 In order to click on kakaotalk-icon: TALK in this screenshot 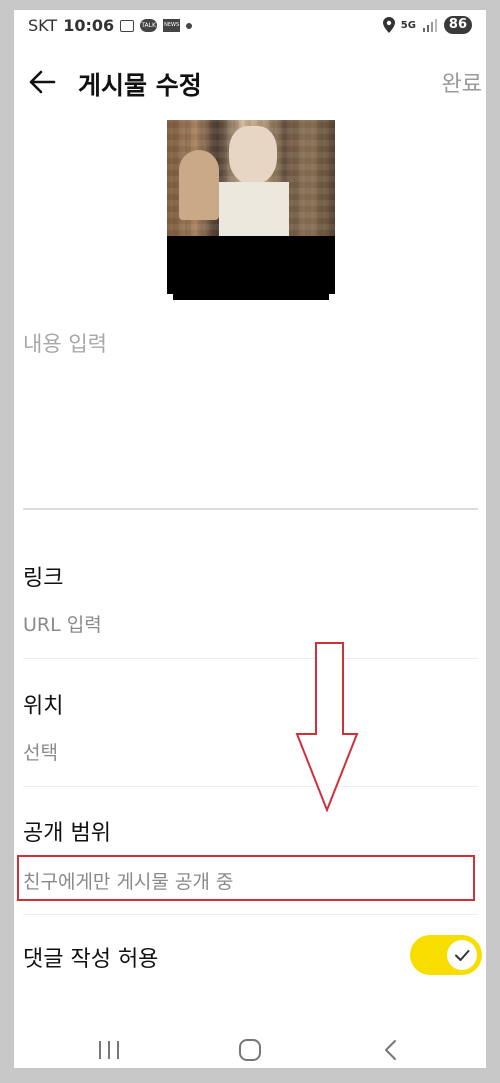, I will do `click(149, 25)`.